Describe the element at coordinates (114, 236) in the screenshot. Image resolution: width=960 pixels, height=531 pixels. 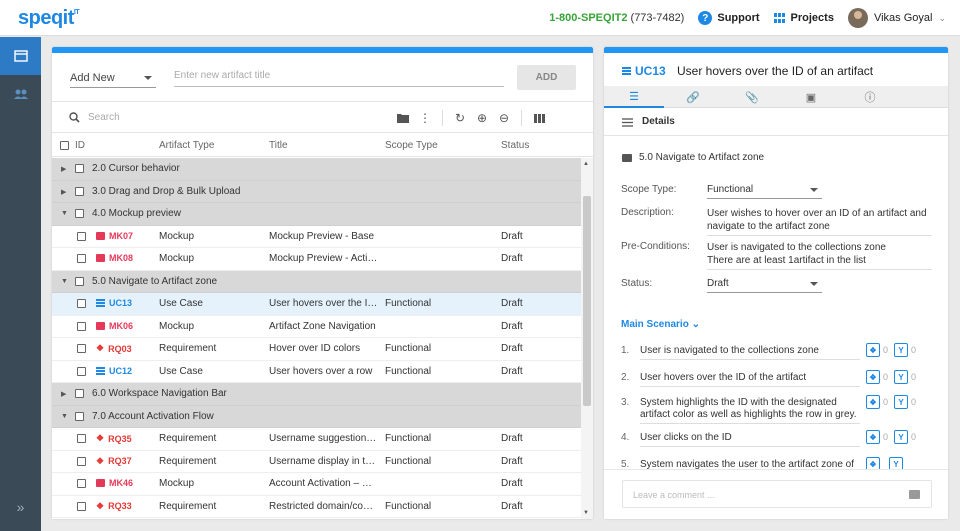
I see `artifact-id-link: MK07` at that location.